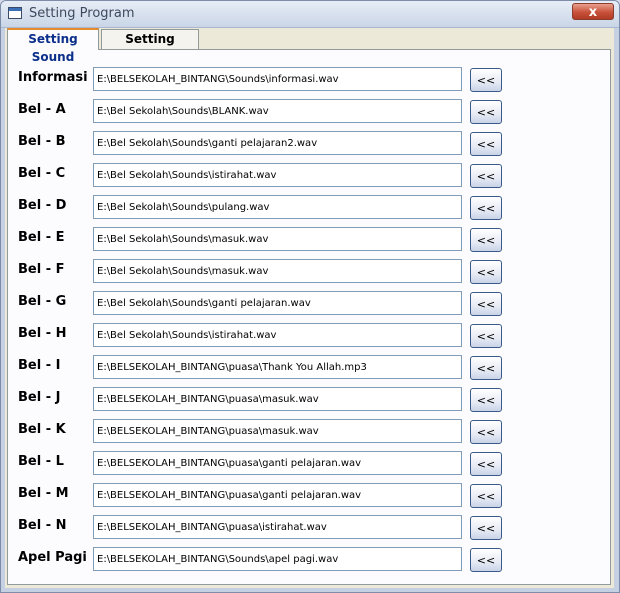 The image size is (620, 593). What do you see at coordinates (39, 397) in the screenshot?
I see `row-label: Bel - J` at bounding box center [39, 397].